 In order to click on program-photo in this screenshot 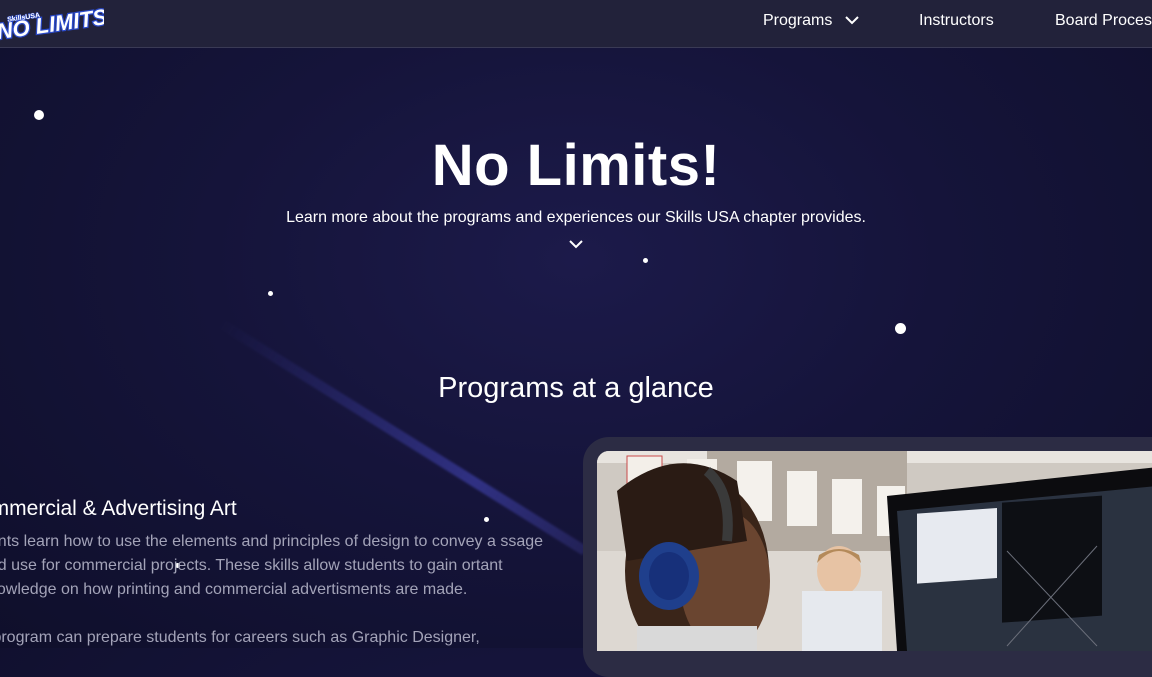, I will do `click(874, 551)`.